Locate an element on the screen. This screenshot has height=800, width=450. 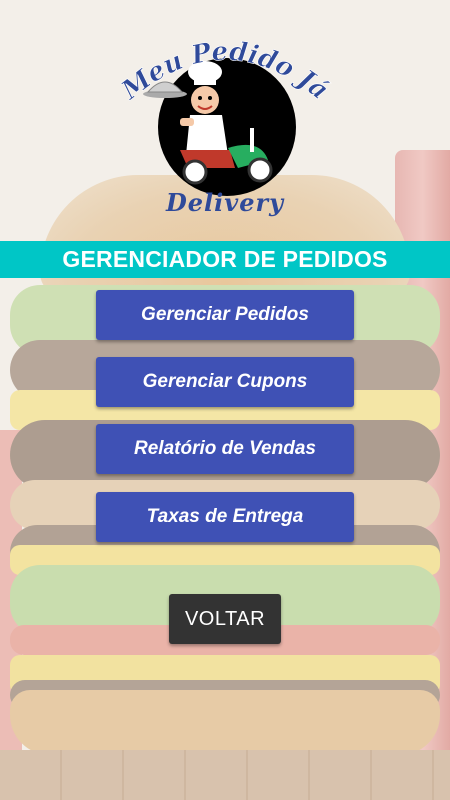
logo-title: Meu Pedido Já is located at coordinates (224, 71).